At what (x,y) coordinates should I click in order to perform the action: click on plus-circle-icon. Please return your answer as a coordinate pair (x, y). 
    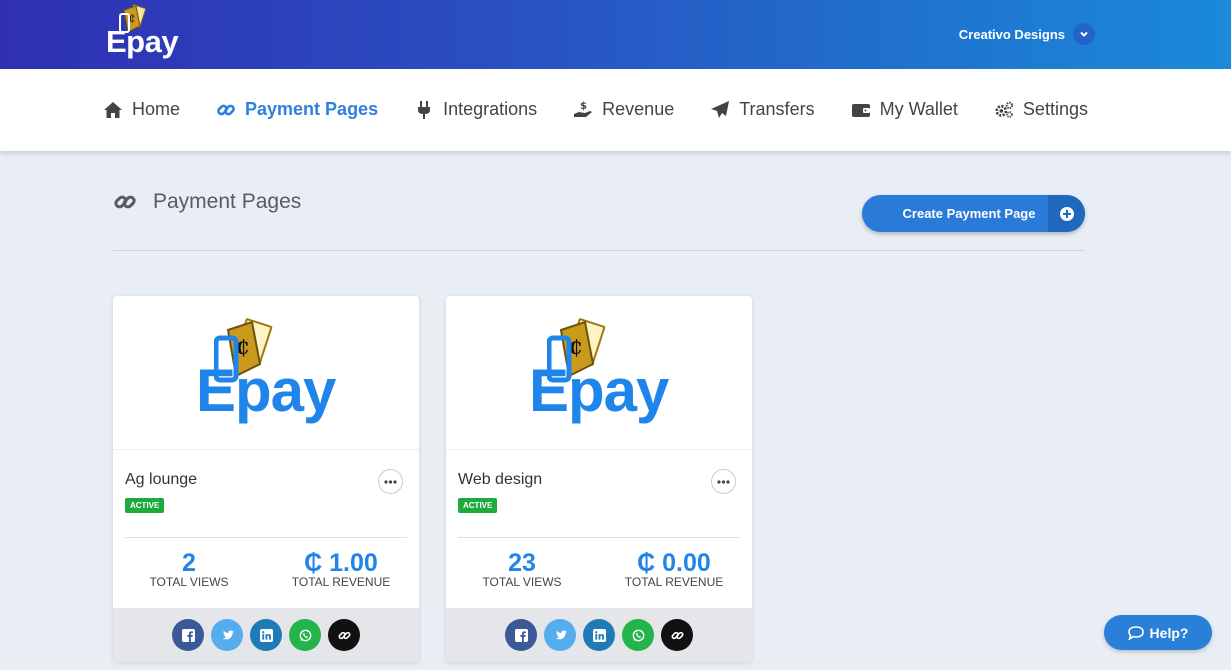
    Looking at the image, I should click on (1066, 213).